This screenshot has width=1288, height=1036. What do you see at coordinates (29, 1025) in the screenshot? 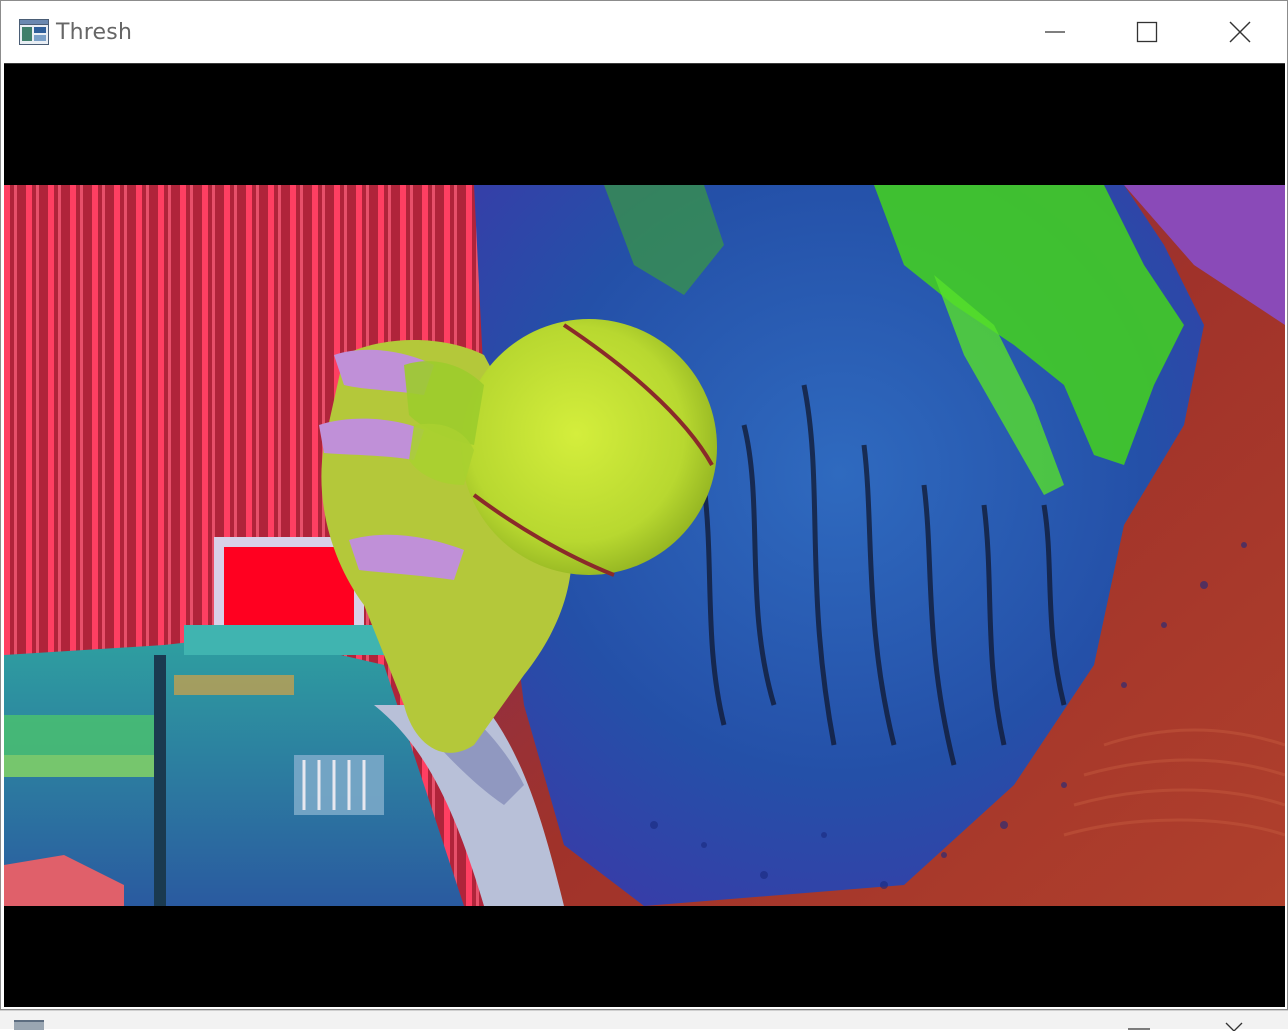
I see `next-window-icon` at bounding box center [29, 1025].